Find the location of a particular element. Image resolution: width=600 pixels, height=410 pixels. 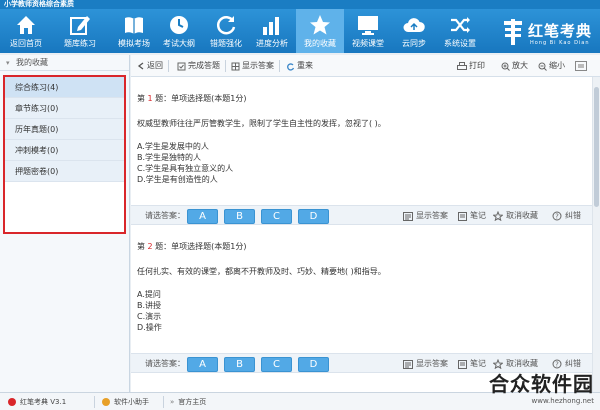

brand-name: 红笔考典 is located at coordinates (560, 31).